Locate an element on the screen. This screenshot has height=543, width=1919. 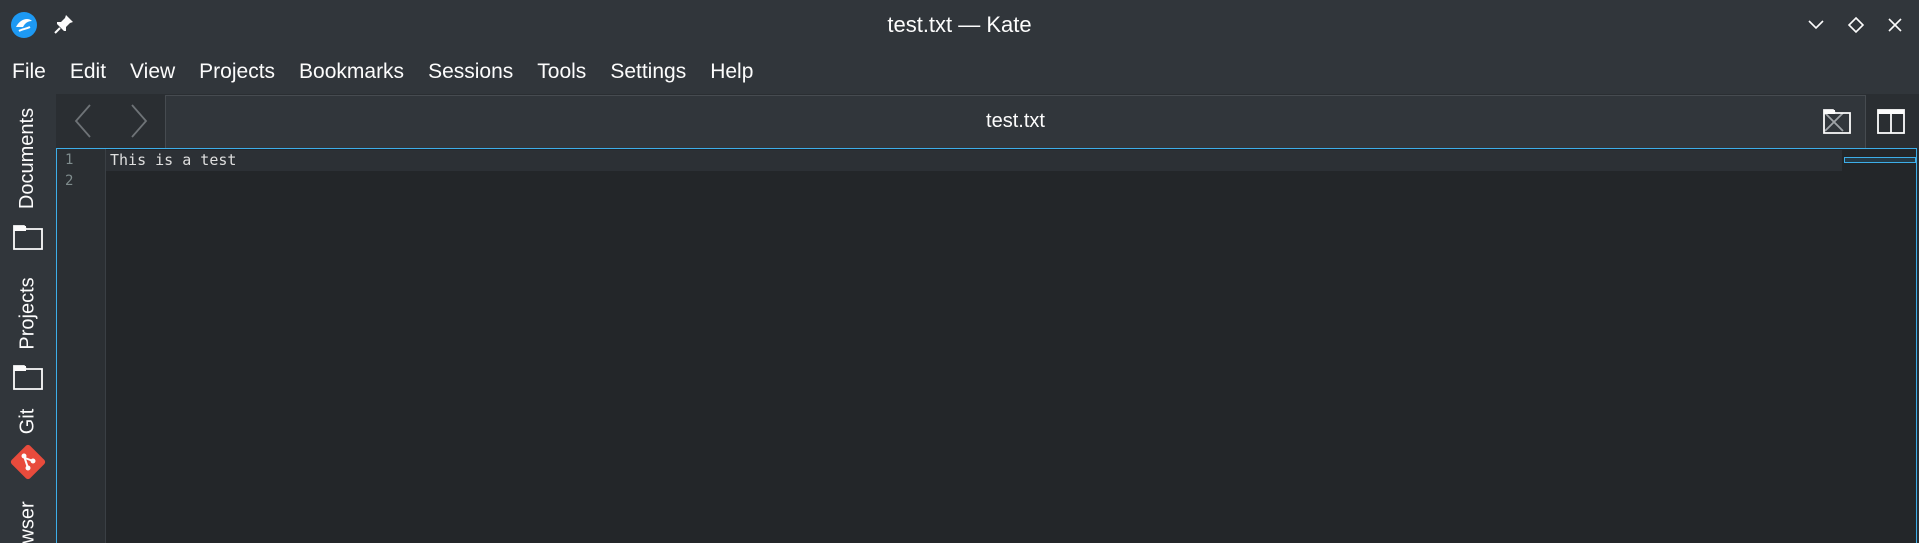
chevron-right-icon is located at coordinates (139, 121).